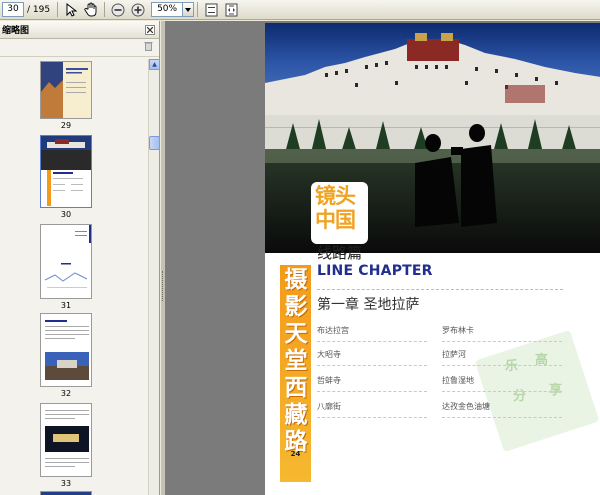 The image size is (600, 495). Describe the element at coordinates (211, 10) in the screenshot. I see `fit-page-icon` at that location.